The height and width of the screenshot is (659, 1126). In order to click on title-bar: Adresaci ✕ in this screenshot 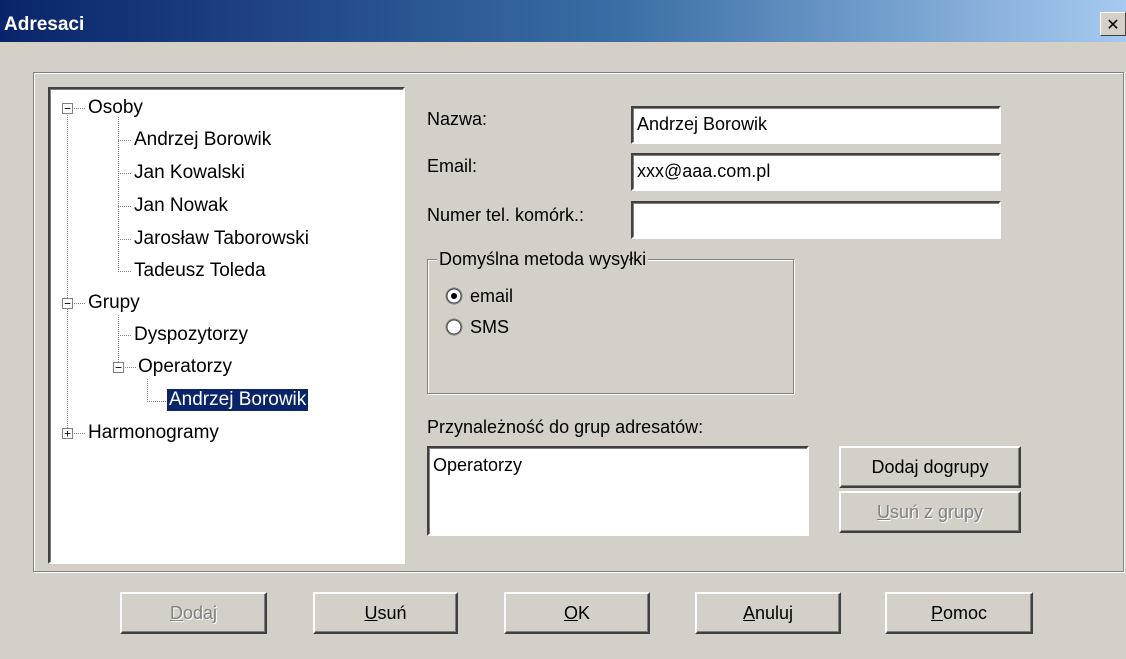, I will do `click(563, 21)`.